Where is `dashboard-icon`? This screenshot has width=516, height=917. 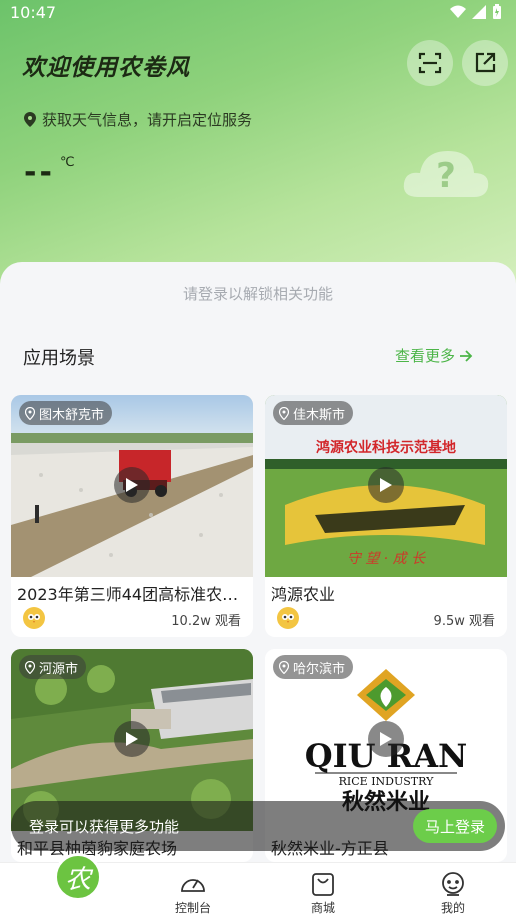
dashboard-icon is located at coordinates (193, 885).